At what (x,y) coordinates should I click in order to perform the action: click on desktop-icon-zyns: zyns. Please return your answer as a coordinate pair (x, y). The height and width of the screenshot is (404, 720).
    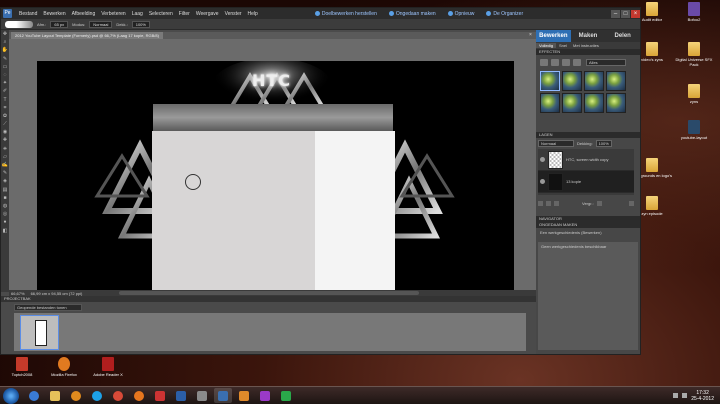
    Looking at the image, I should click on (694, 94).